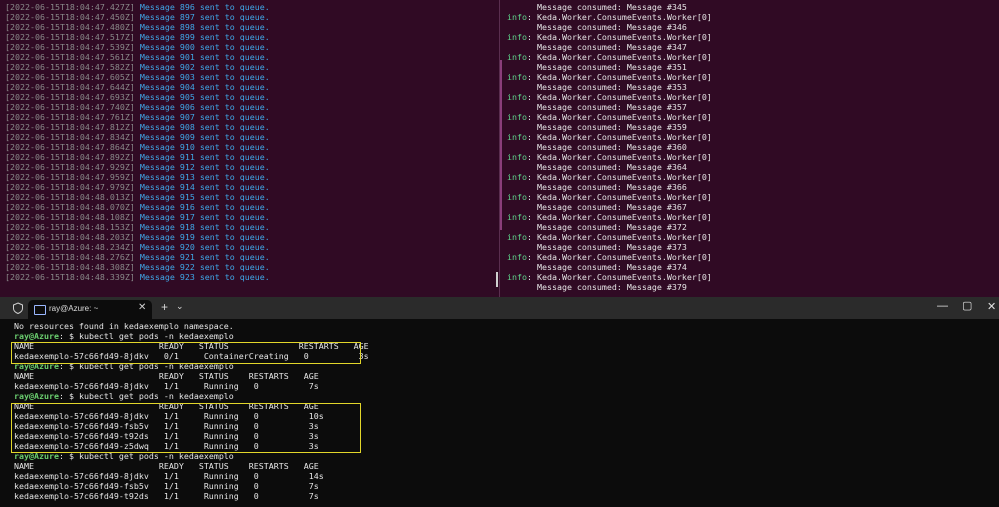 Image resolution: width=999 pixels, height=507 pixels. I want to click on close-window-button: ✕, so click(991, 306).